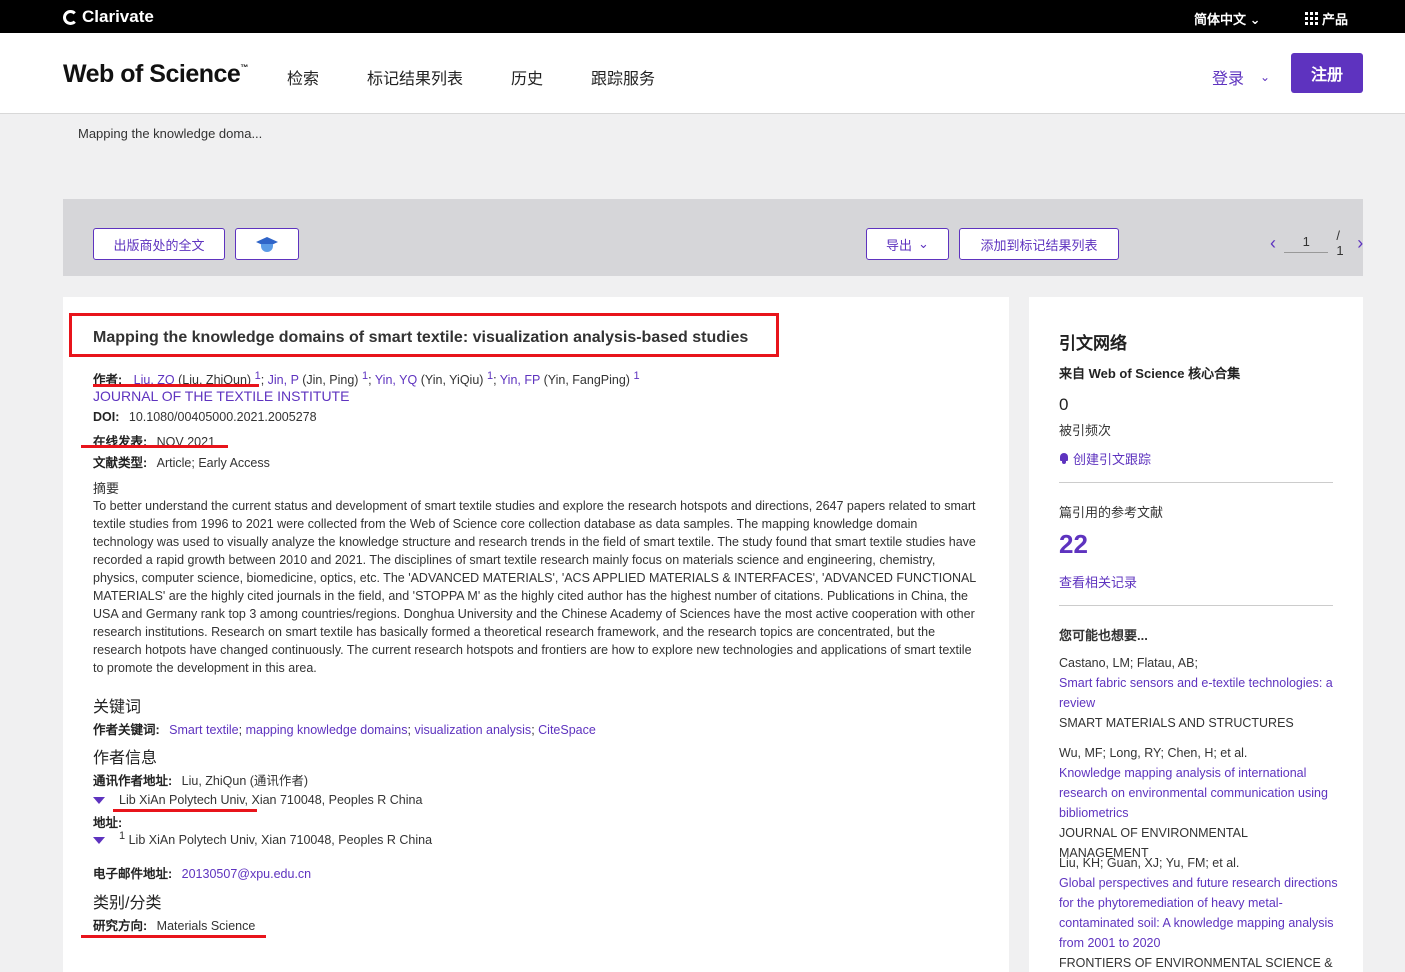 The image size is (1405, 972). What do you see at coordinates (330, 380) in the screenshot?
I see `author-full-name: (Jin, Ping)` at bounding box center [330, 380].